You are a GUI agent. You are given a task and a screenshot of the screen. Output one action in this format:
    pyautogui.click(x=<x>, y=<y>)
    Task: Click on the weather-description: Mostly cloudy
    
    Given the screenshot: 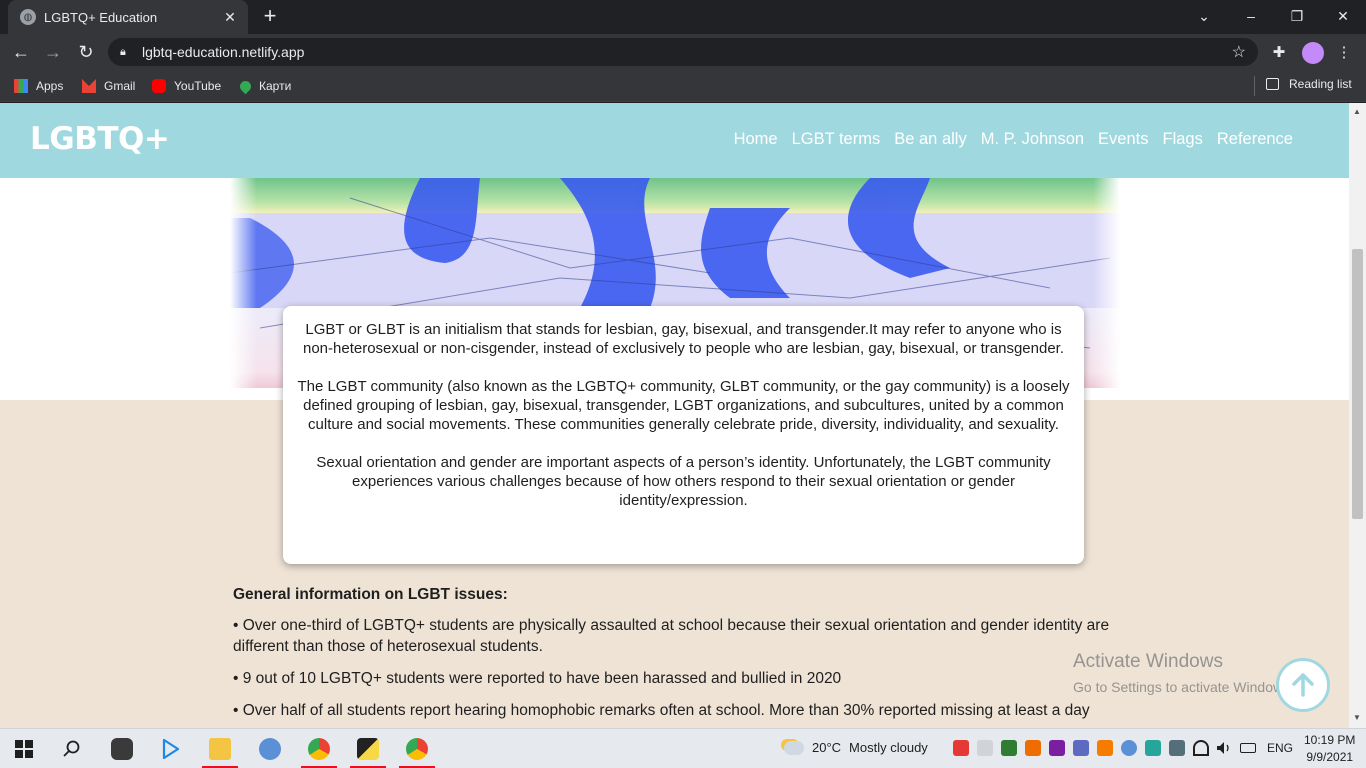 What is the action you would take?
    pyautogui.click(x=888, y=747)
    